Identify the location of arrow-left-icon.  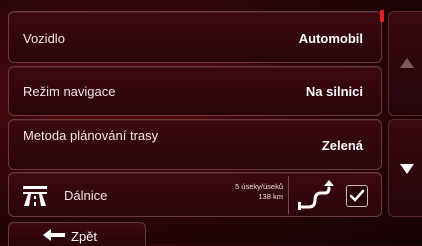
(54, 235).